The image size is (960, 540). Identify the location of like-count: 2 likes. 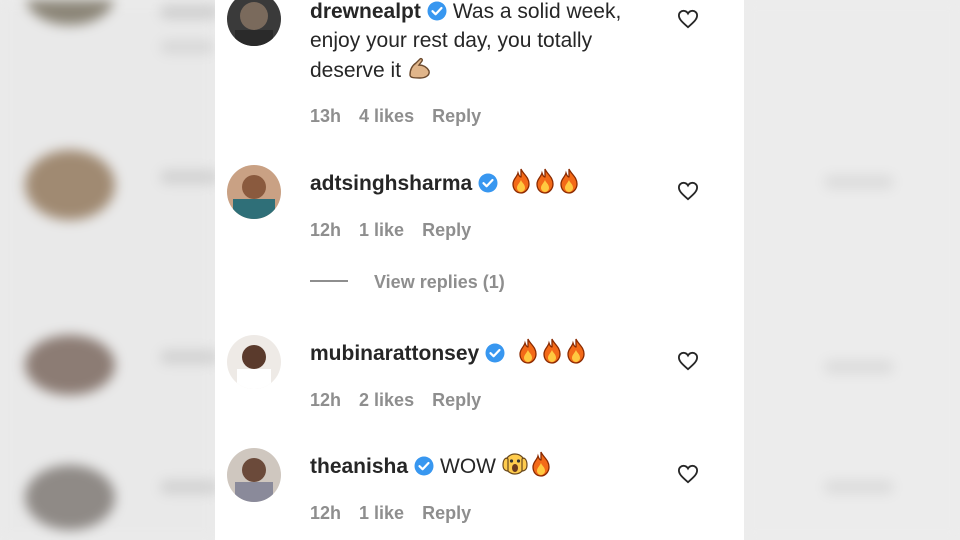
(386, 400).